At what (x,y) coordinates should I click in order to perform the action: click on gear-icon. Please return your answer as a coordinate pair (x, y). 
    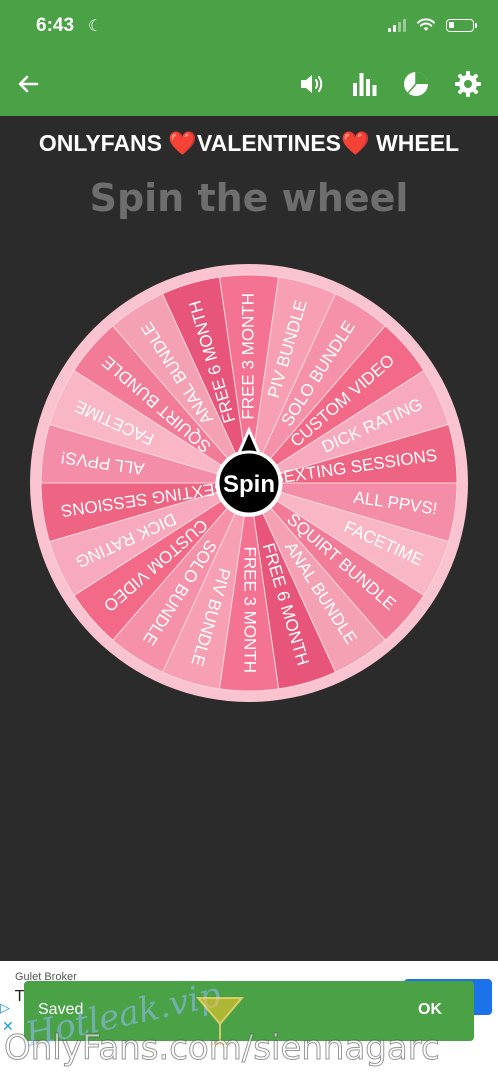
    Looking at the image, I should click on (468, 84).